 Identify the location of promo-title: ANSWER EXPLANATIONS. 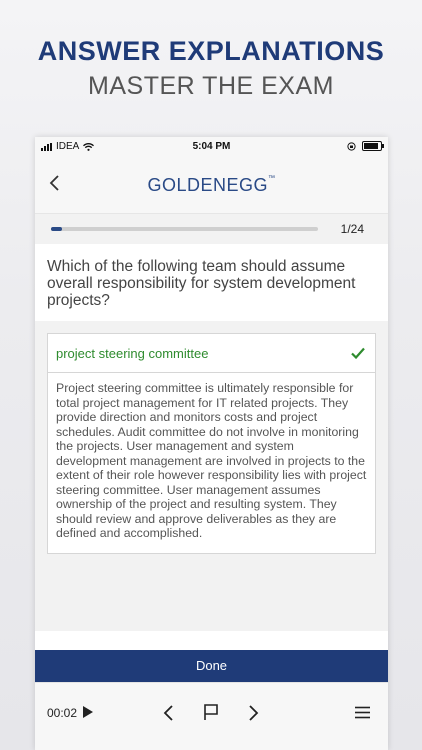
(211, 51).